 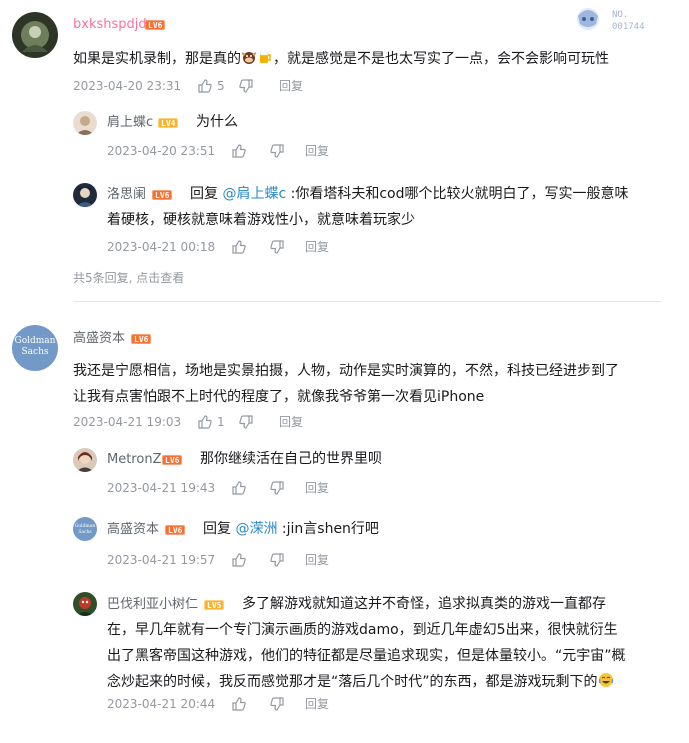 I want to click on reply-text: 多了解游戏就知道这并不奇怪，追求拟真类的游戏一直都存, so click(x=424, y=604).